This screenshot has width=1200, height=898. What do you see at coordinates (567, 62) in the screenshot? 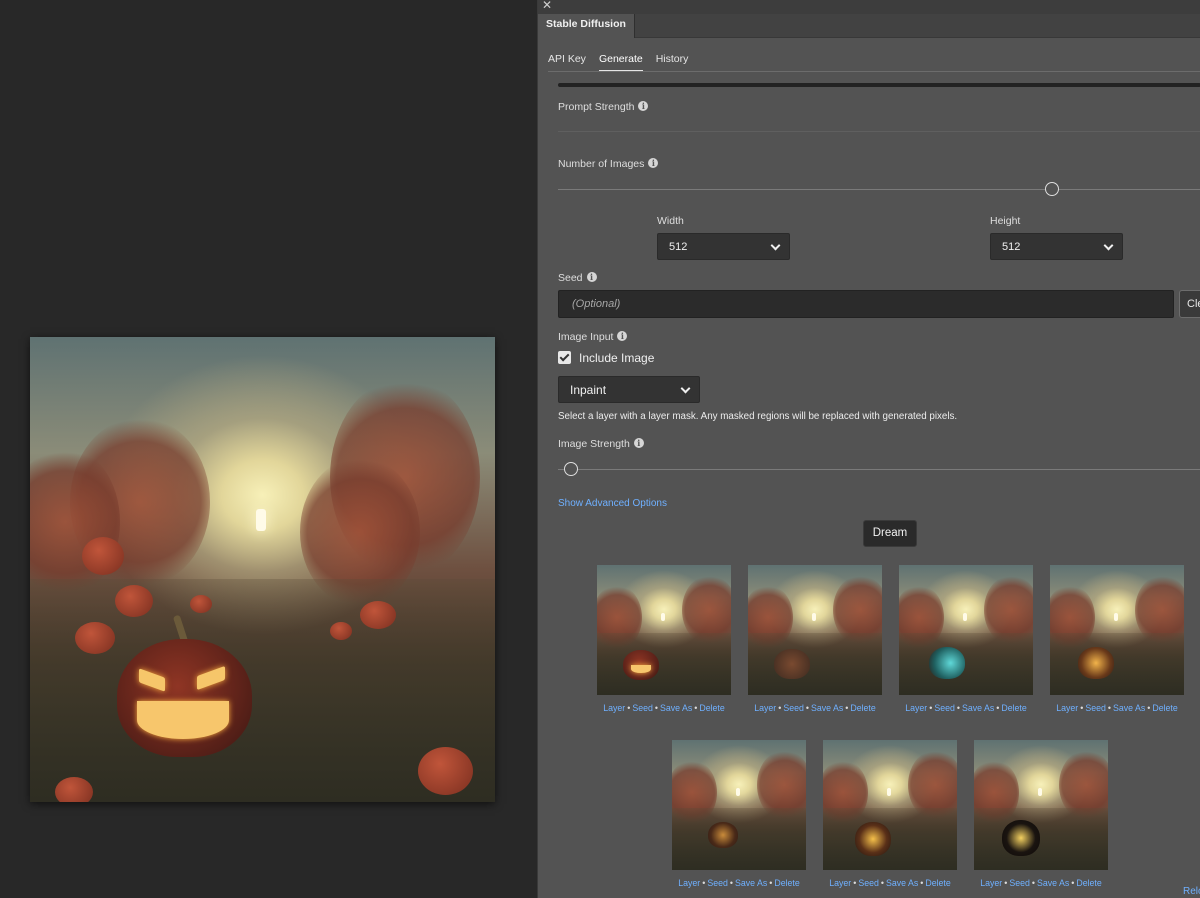
I see `tab-api-key: API Key` at bounding box center [567, 62].